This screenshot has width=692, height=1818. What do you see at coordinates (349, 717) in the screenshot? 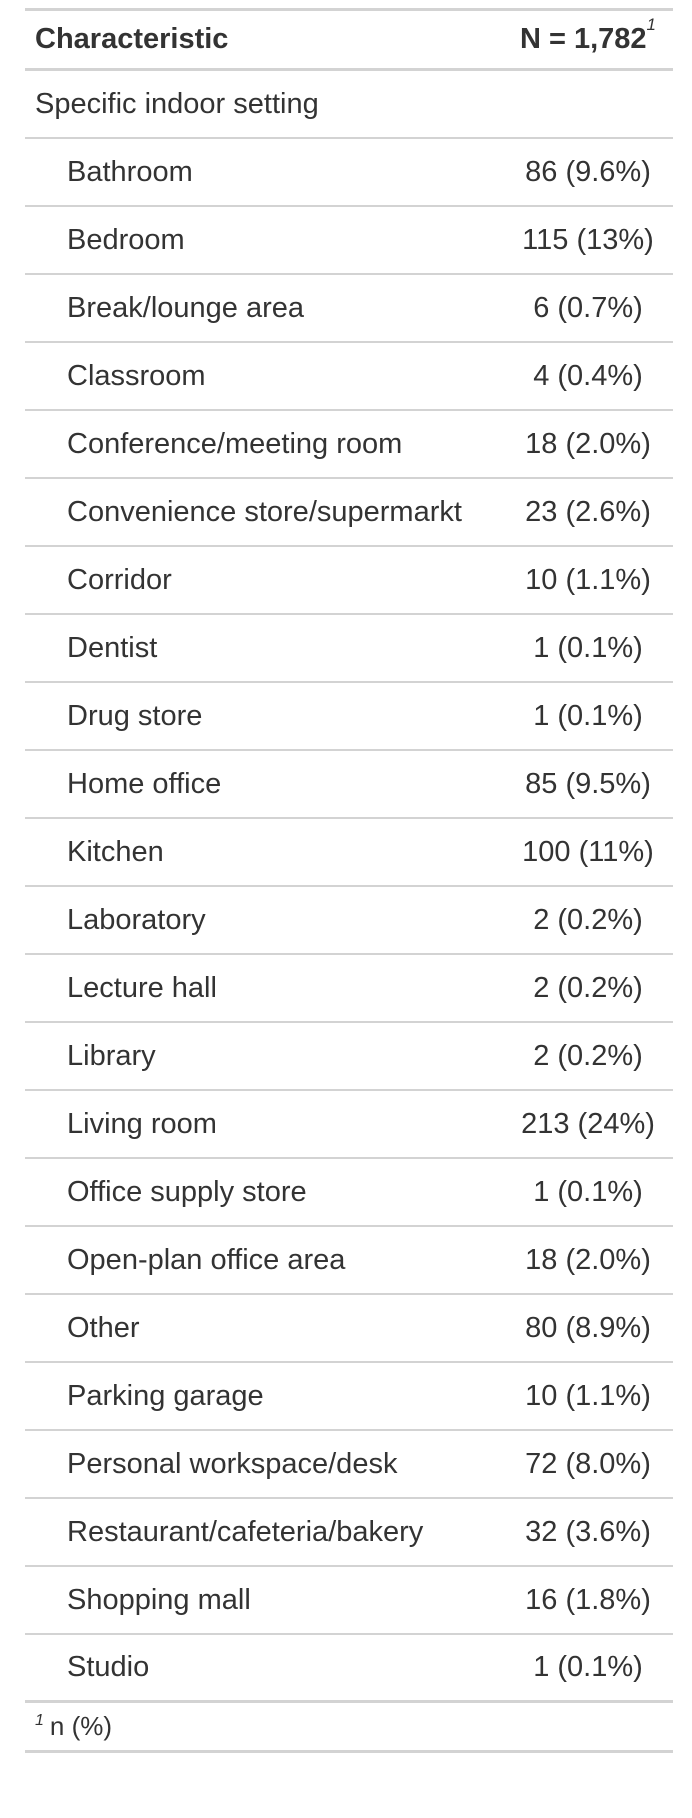
I see `table-row: Drug store 1 (0.1%)` at bounding box center [349, 717].